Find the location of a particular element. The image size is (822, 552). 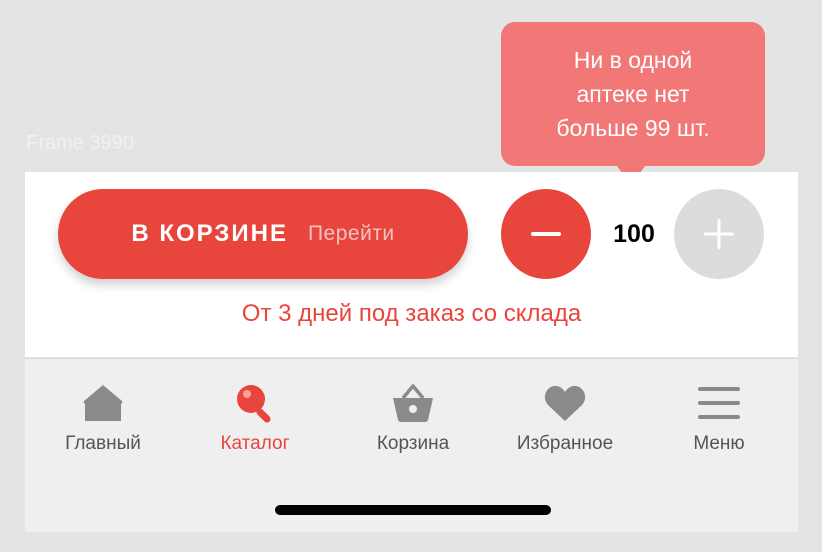

tab-catalog: Каталог is located at coordinates (255, 418).